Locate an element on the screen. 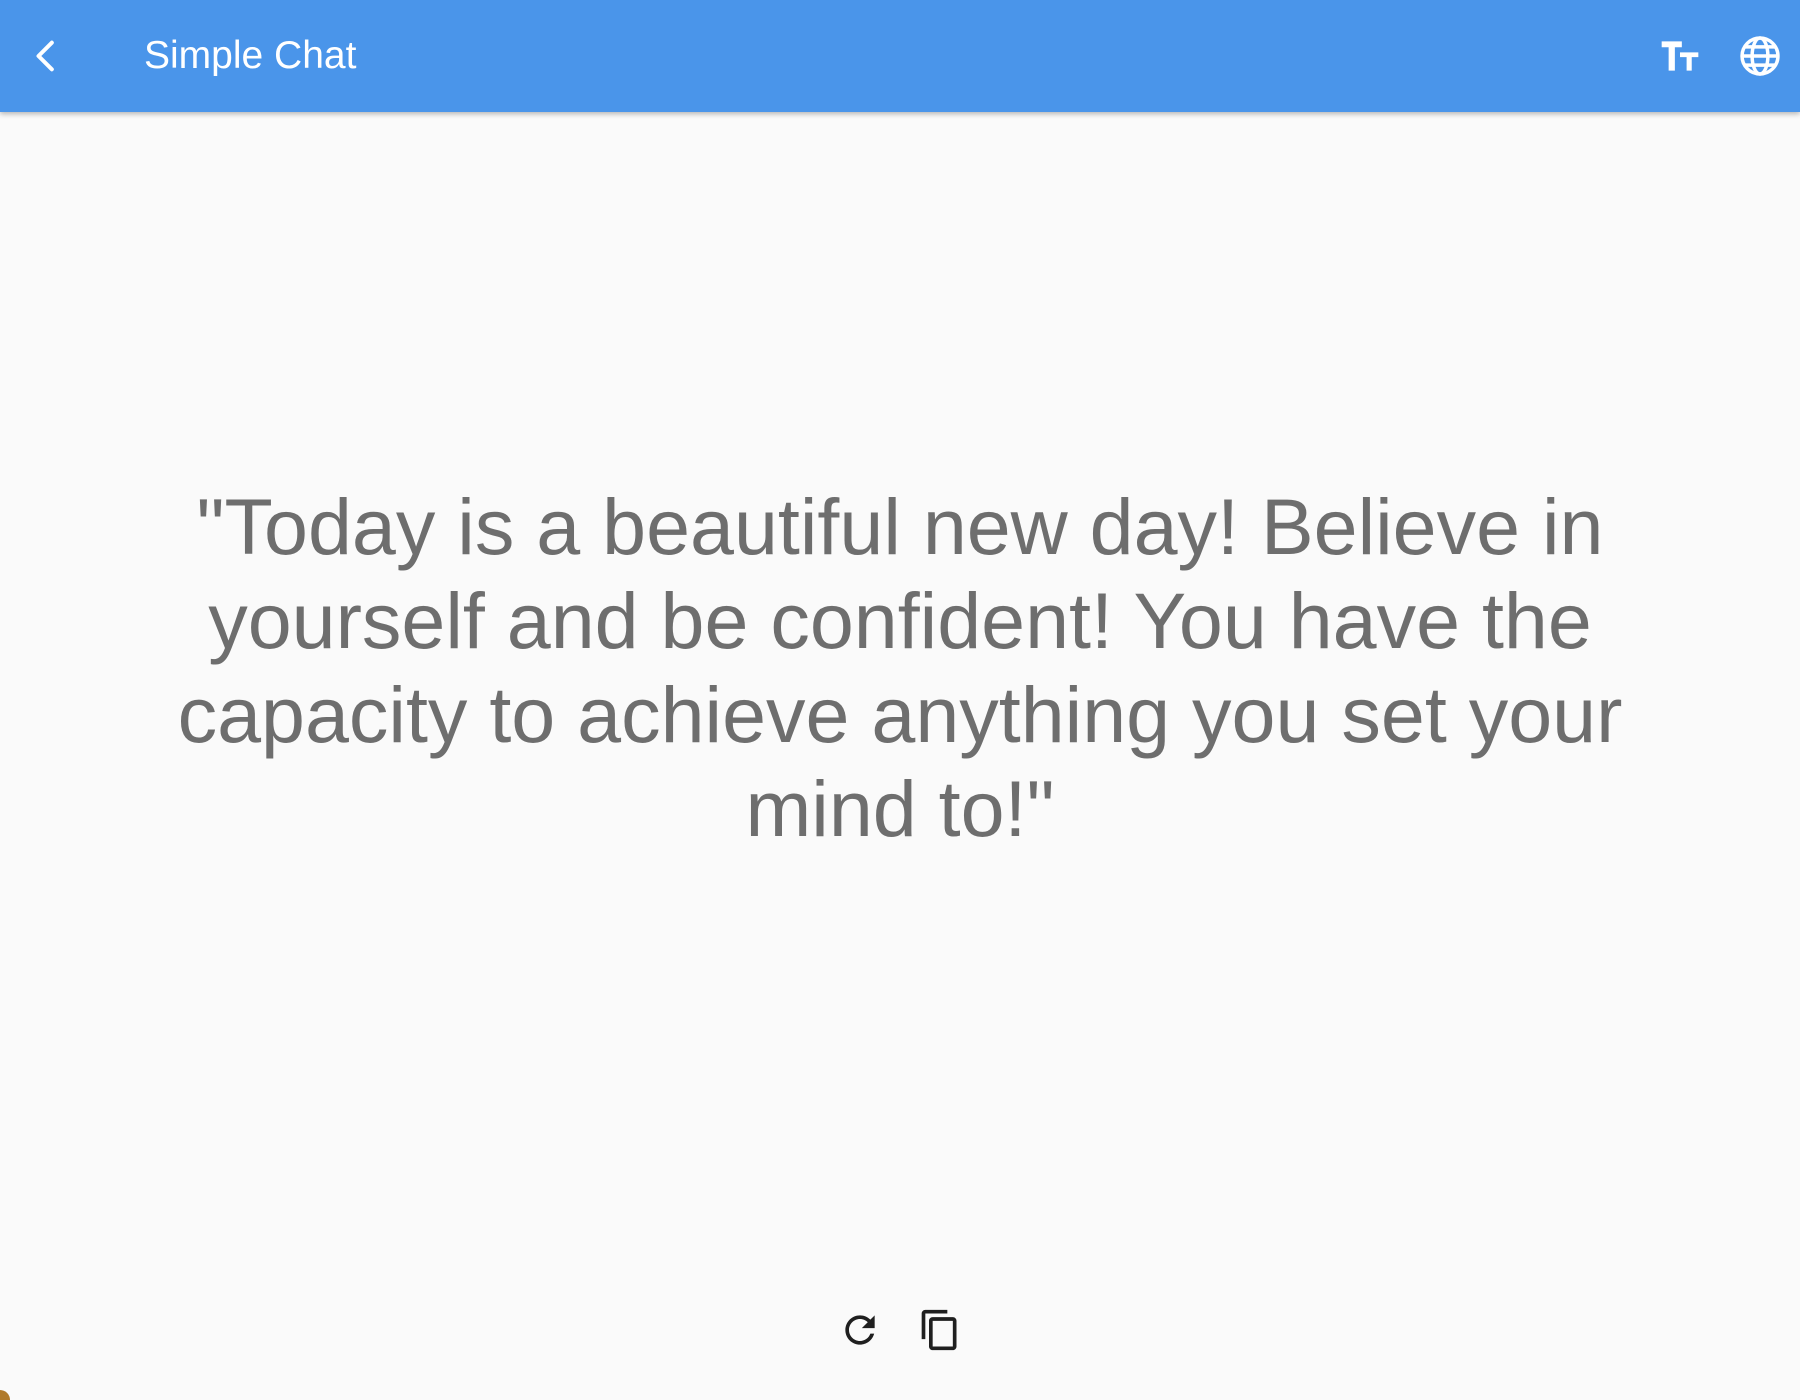 The image size is (1800, 1400). quote-line: yourself and be confident! You have the is located at coordinates (900, 620).